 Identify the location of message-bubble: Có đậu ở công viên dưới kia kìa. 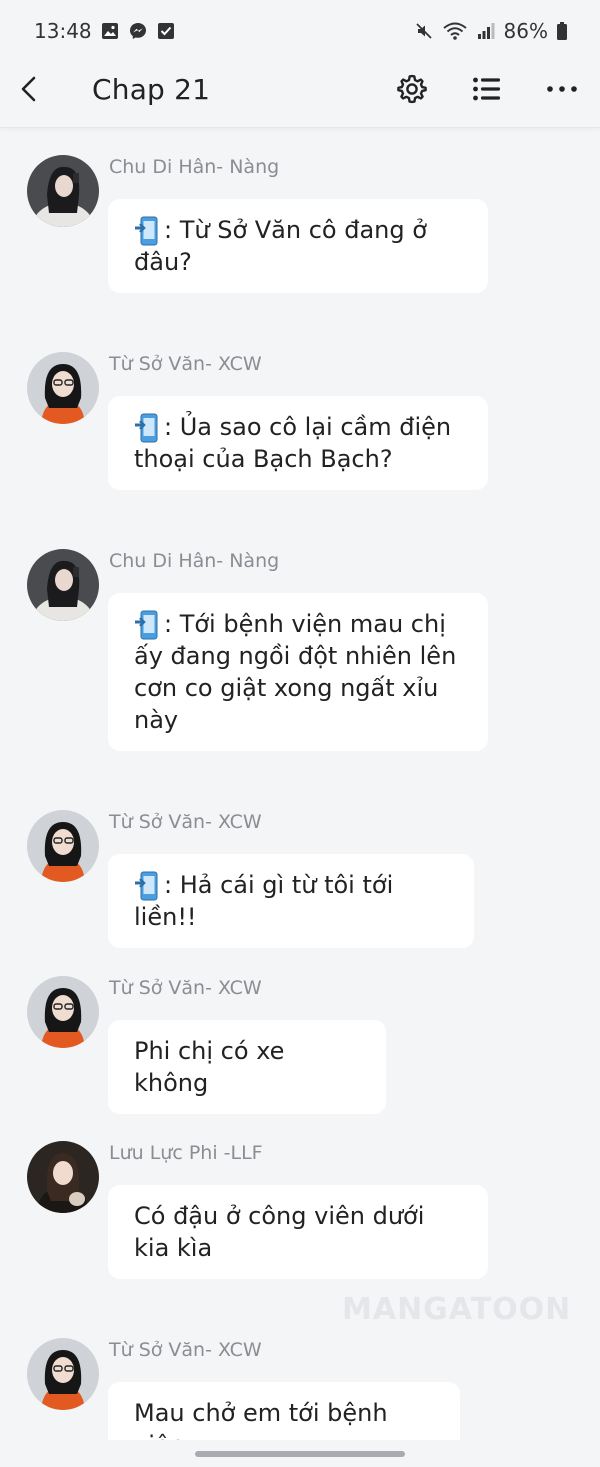
(298, 1232).